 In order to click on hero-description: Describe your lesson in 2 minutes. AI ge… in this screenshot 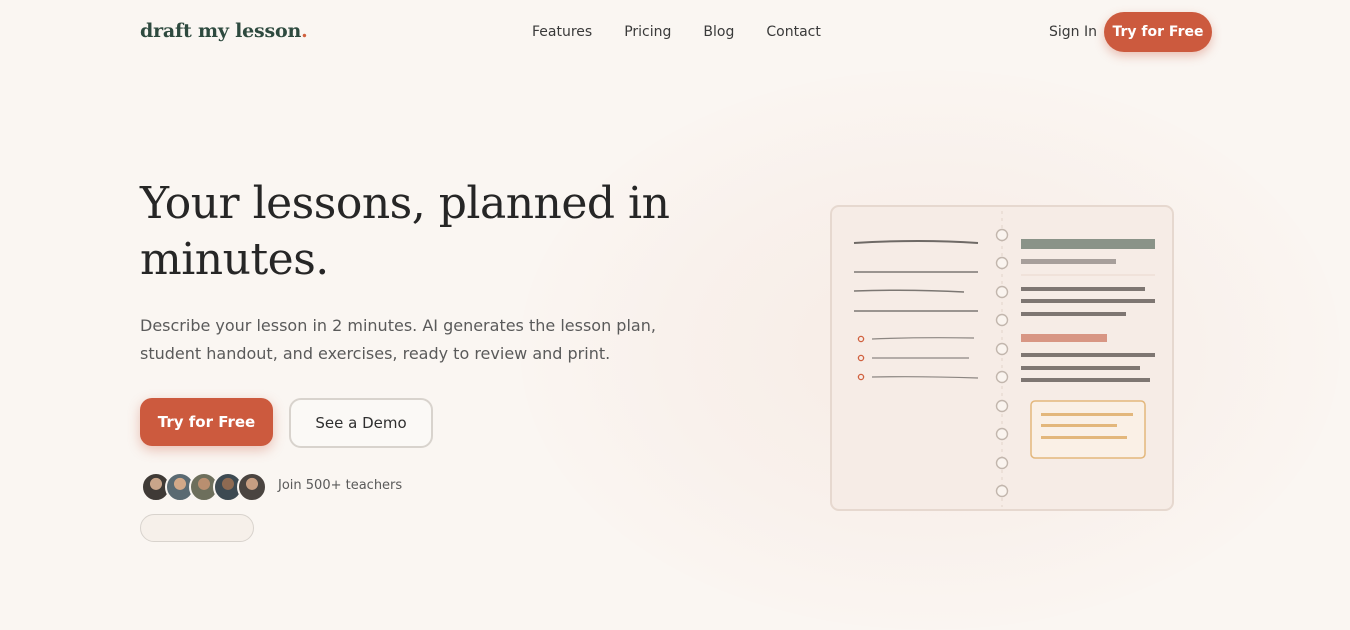, I will do `click(398, 339)`.